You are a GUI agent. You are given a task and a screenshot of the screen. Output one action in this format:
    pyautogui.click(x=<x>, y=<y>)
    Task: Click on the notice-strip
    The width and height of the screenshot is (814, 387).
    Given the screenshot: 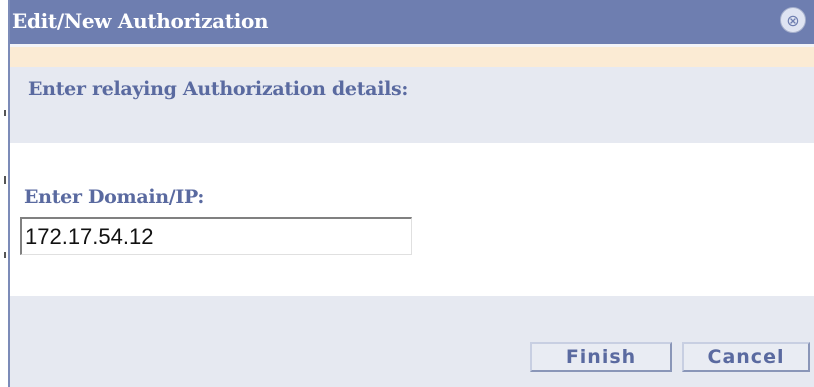 What is the action you would take?
    pyautogui.click(x=412, y=57)
    